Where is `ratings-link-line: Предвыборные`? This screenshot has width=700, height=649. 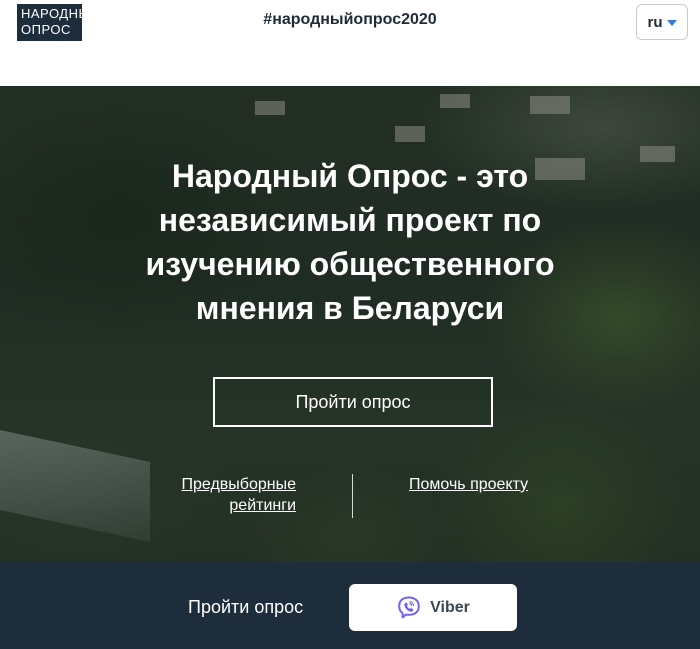 ratings-link-line: Предвыборные is located at coordinates (238, 484).